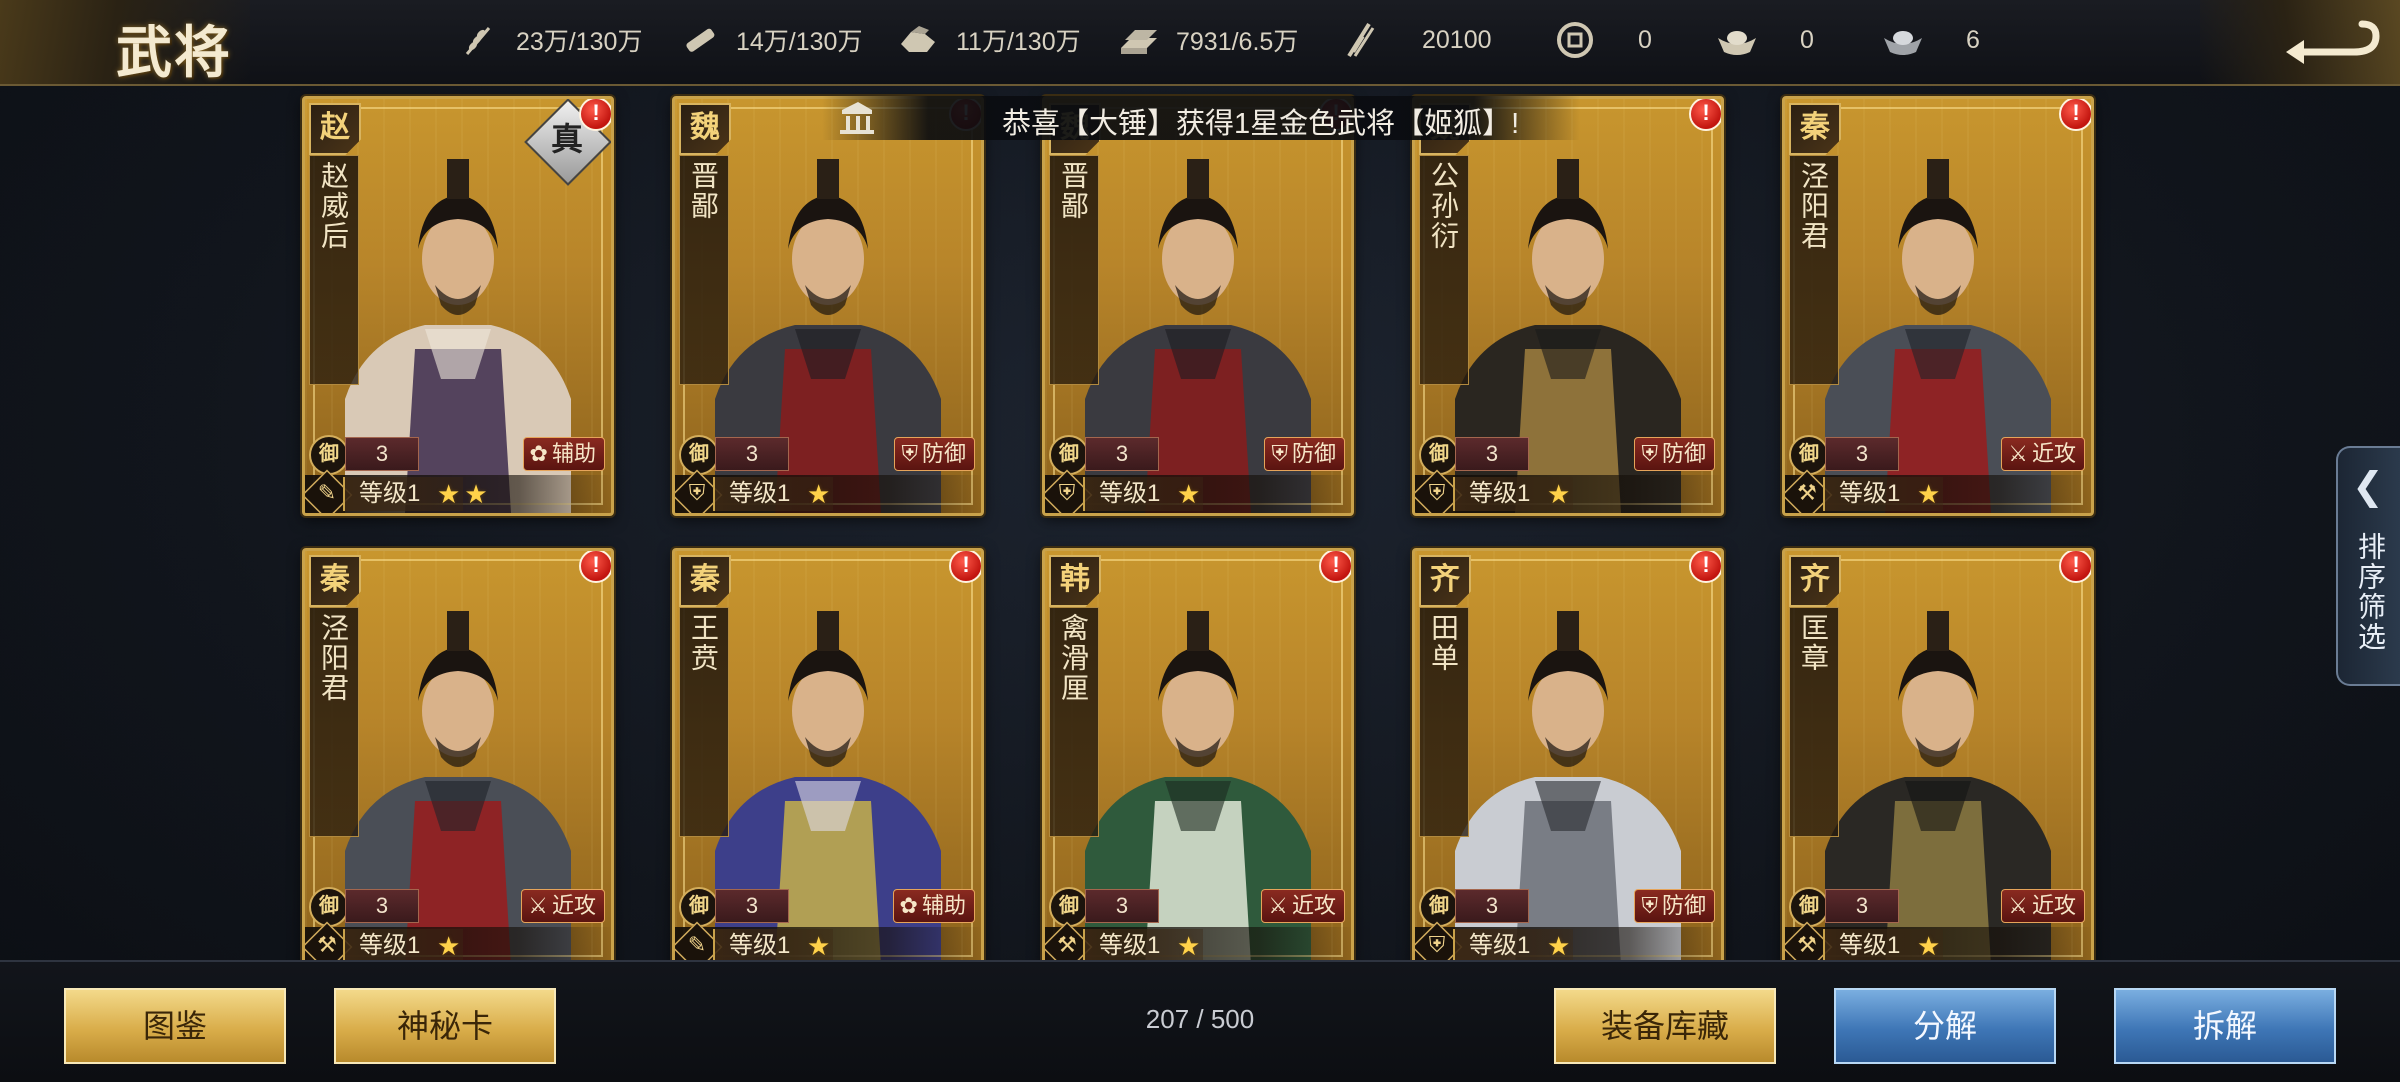 This screenshot has height=1082, width=2400. What do you see at coordinates (1815, 129) in the screenshot?
I see `nation-badge: 秦` at bounding box center [1815, 129].